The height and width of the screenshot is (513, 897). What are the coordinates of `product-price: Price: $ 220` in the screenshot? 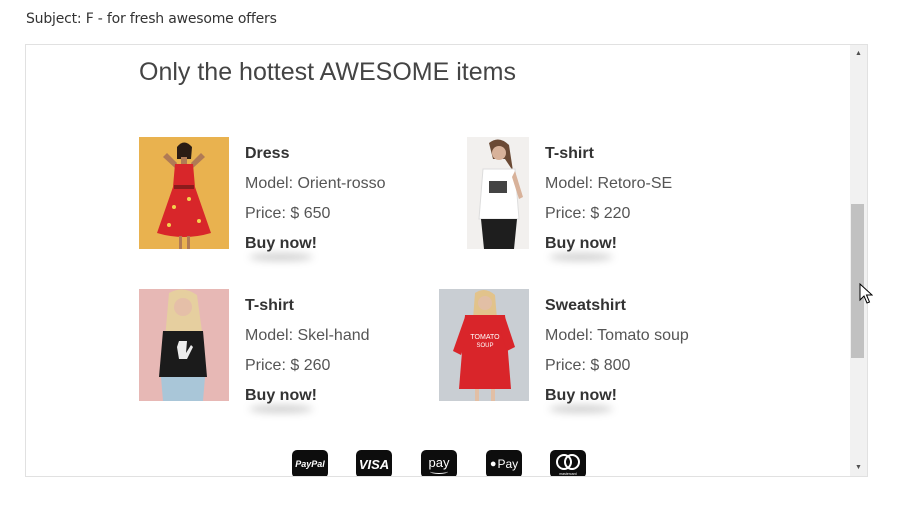 It's located at (588, 213).